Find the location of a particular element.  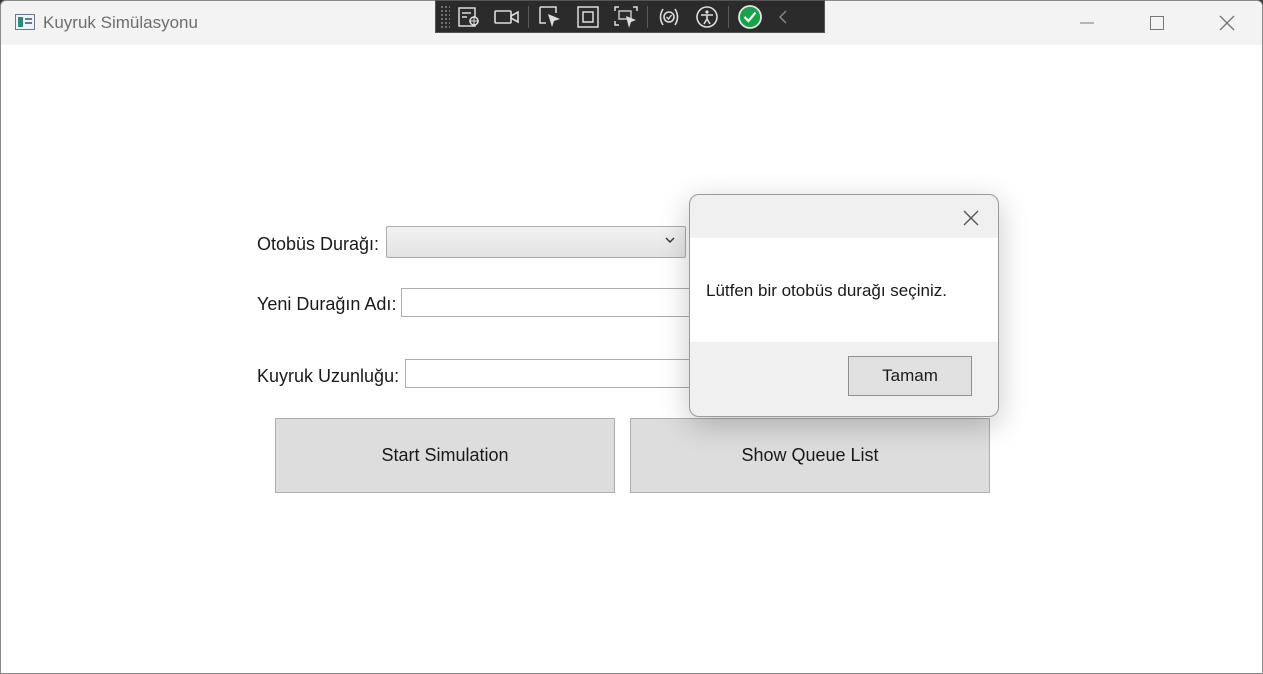

app-icon is located at coordinates (25, 22).